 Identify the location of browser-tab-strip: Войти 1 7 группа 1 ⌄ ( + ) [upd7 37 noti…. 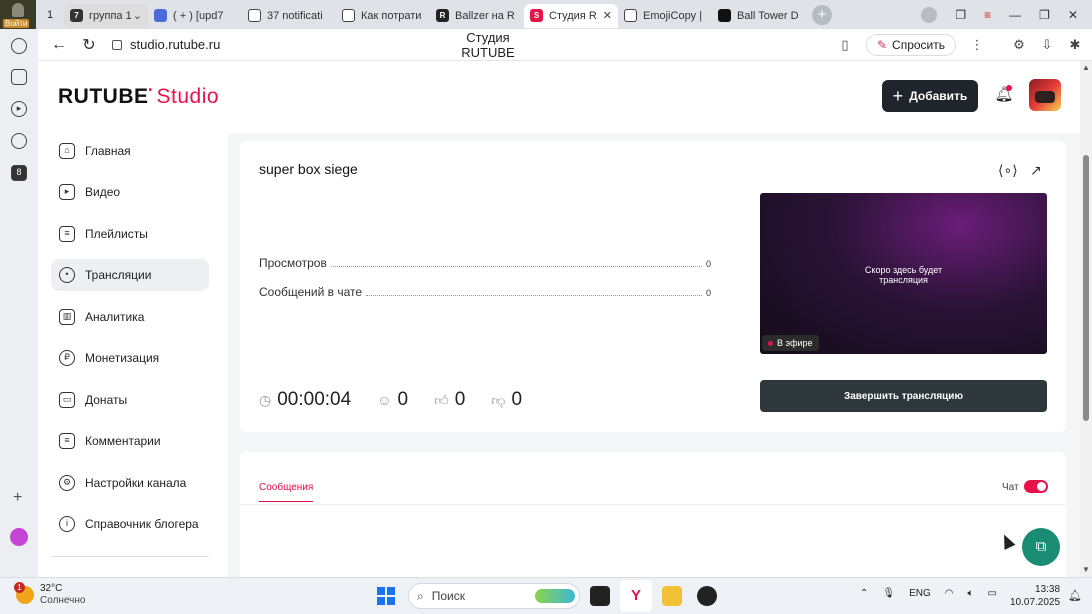
(546, 14).